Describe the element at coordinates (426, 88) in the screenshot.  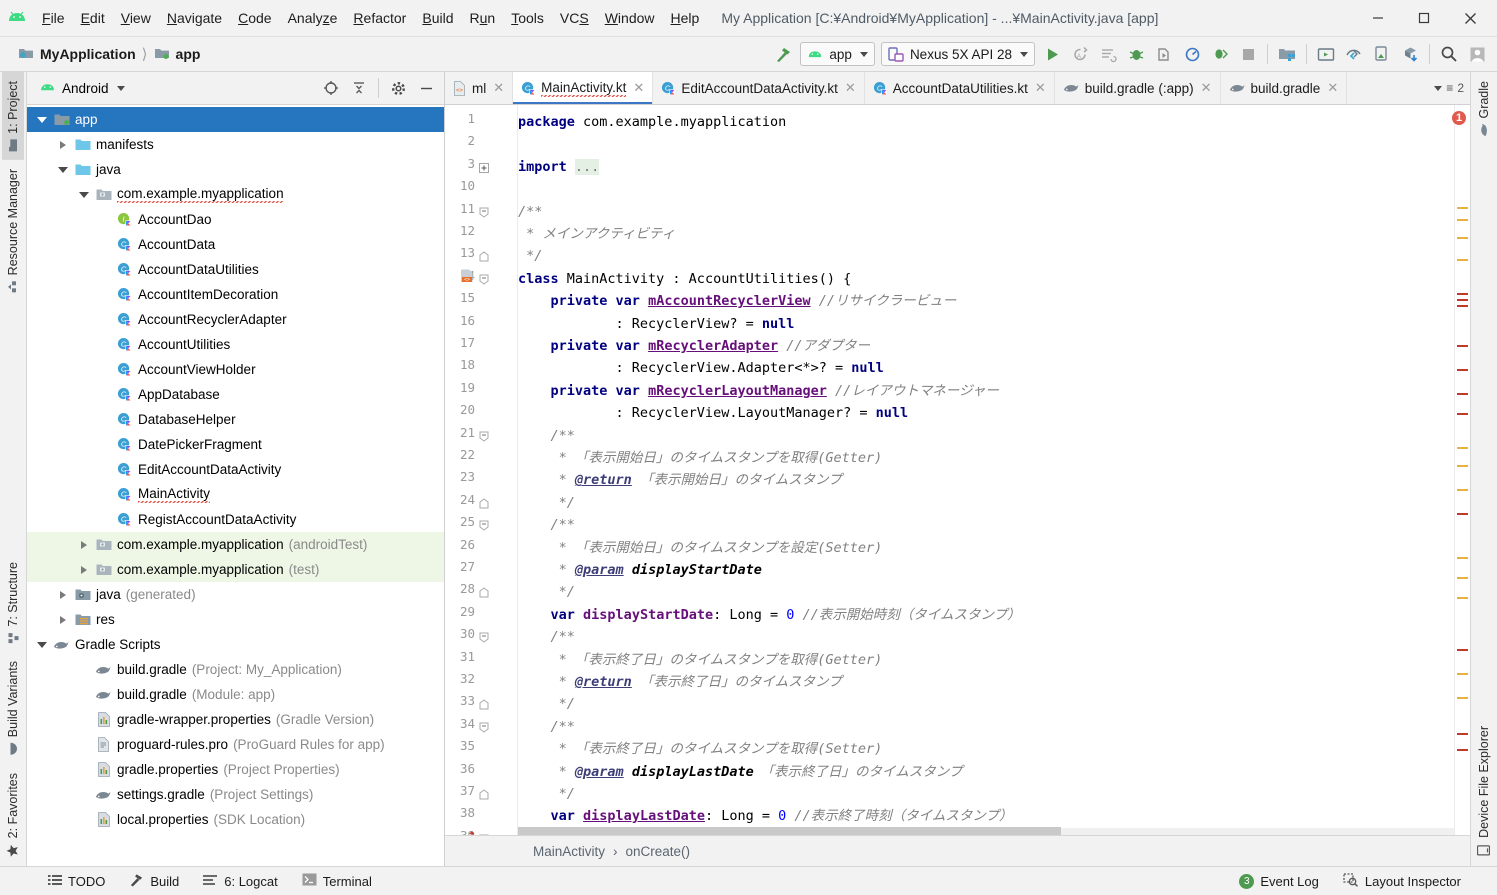
I see `hide-panel-icon` at that location.